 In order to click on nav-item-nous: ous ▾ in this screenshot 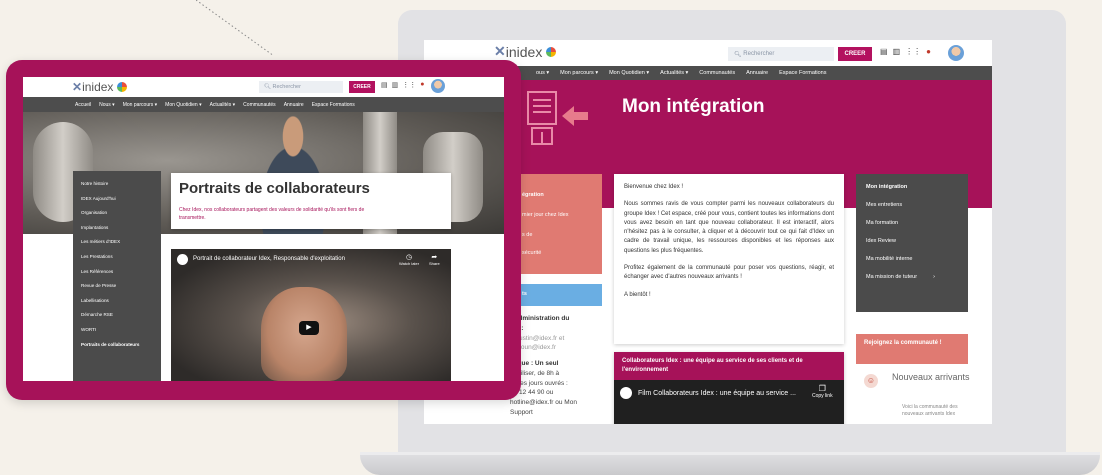, I will do `click(542, 73)`.